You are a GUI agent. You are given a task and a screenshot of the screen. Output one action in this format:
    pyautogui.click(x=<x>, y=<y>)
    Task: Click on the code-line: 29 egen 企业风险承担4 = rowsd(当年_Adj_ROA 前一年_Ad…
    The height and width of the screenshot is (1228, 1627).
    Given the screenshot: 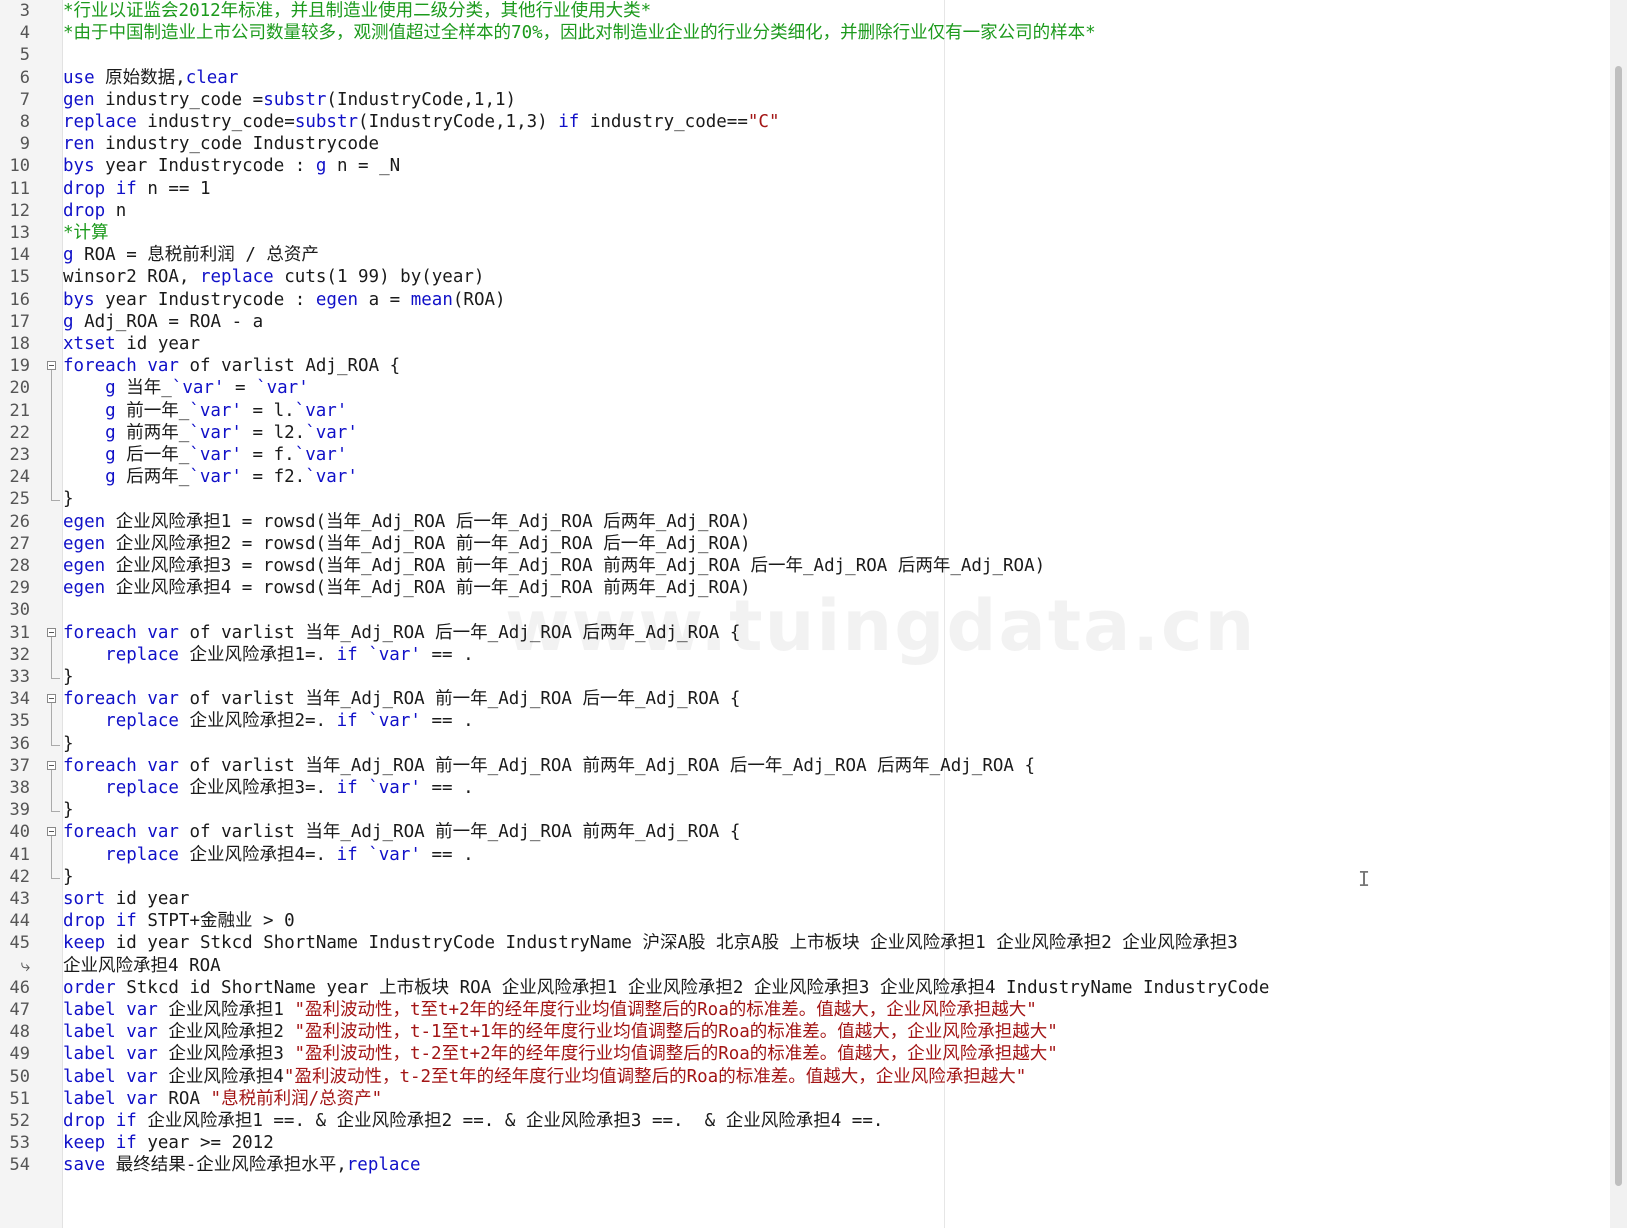 What is the action you would take?
    pyautogui.click(x=805, y=588)
    